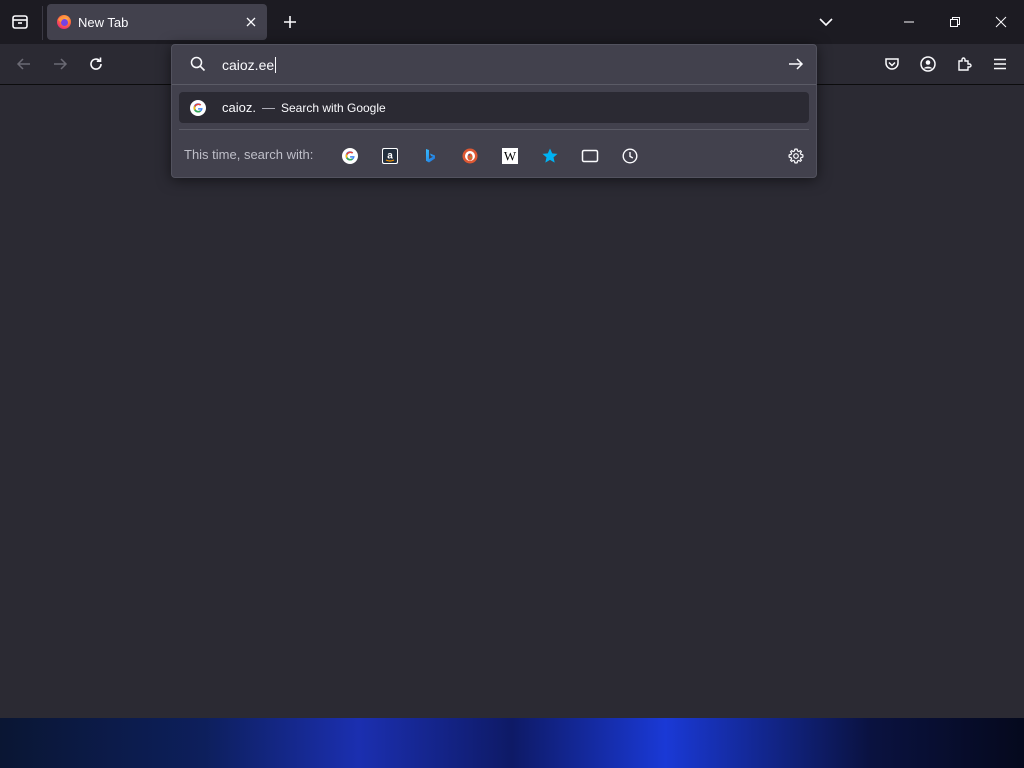 Image resolution: width=1024 pixels, height=768 pixels. What do you see at coordinates (290, 22) in the screenshot?
I see `new-tab-plus-icon` at bounding box center [290, 22].